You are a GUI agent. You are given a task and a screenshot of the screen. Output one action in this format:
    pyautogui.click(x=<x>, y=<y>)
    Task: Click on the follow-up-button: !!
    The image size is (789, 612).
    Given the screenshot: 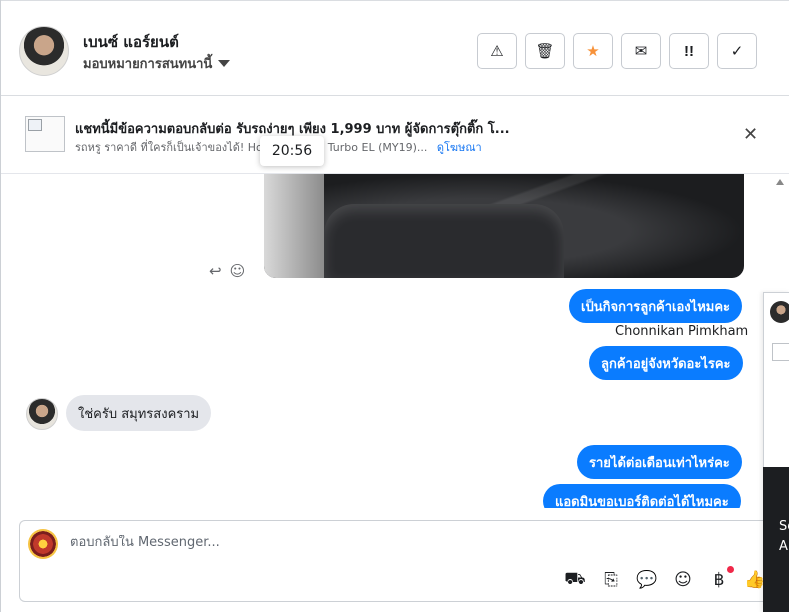 What is the action you would take?
    pyautogui.click(x=689, y=51)
    